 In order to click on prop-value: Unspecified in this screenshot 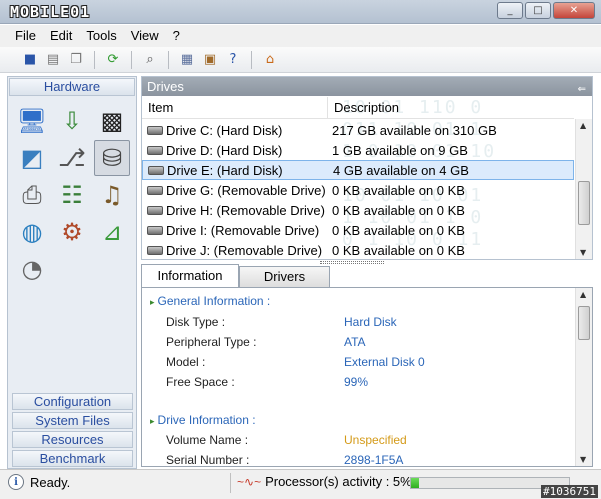, I will do `click(375, 440)`.